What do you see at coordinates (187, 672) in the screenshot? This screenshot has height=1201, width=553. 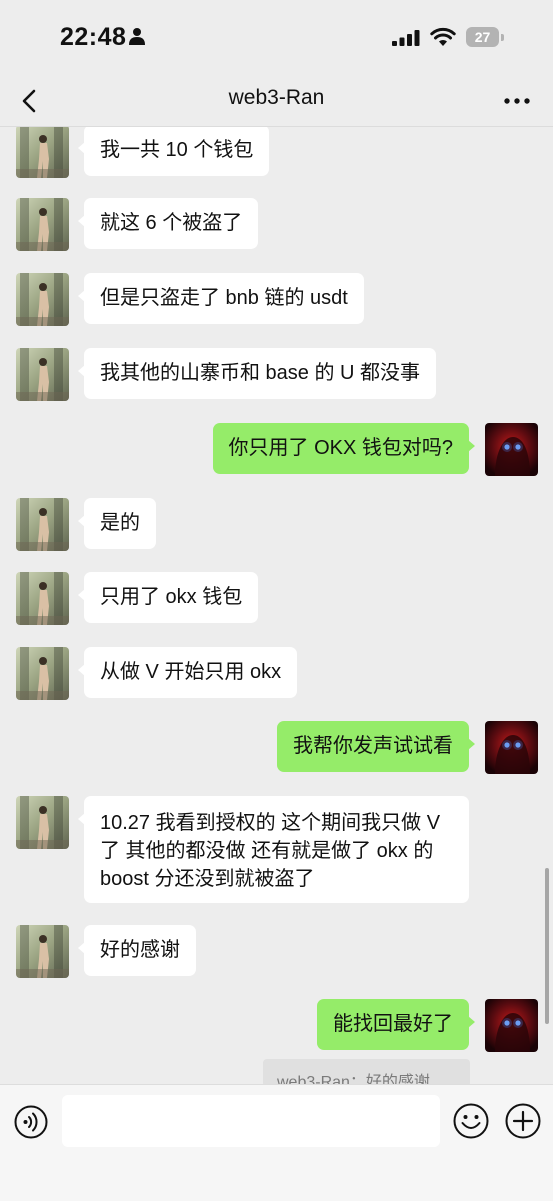 I see `received-message-bubble: 从做 V 开始只用 okx` at bounding box center [187, 672].